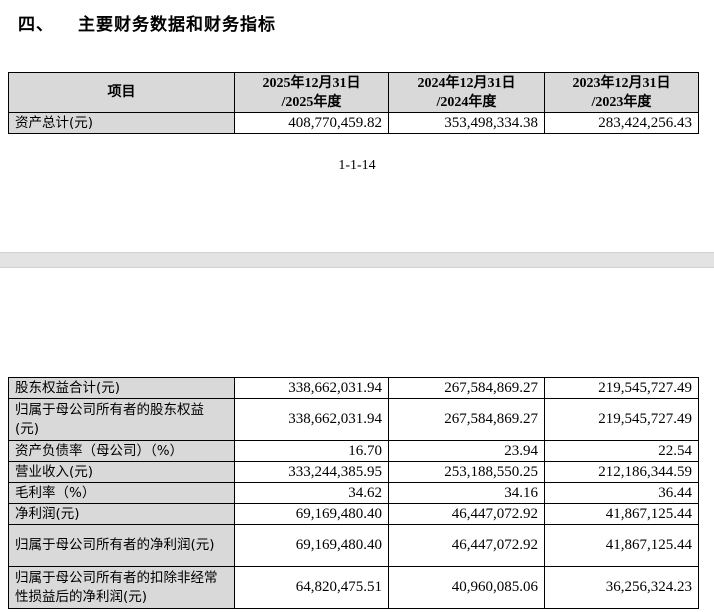 The width and height of the screenshot is (714, 612). Describe the element at coordinates (311, 472) in the screenshot. I see `value-2025: 333,244,385.95` at that location.